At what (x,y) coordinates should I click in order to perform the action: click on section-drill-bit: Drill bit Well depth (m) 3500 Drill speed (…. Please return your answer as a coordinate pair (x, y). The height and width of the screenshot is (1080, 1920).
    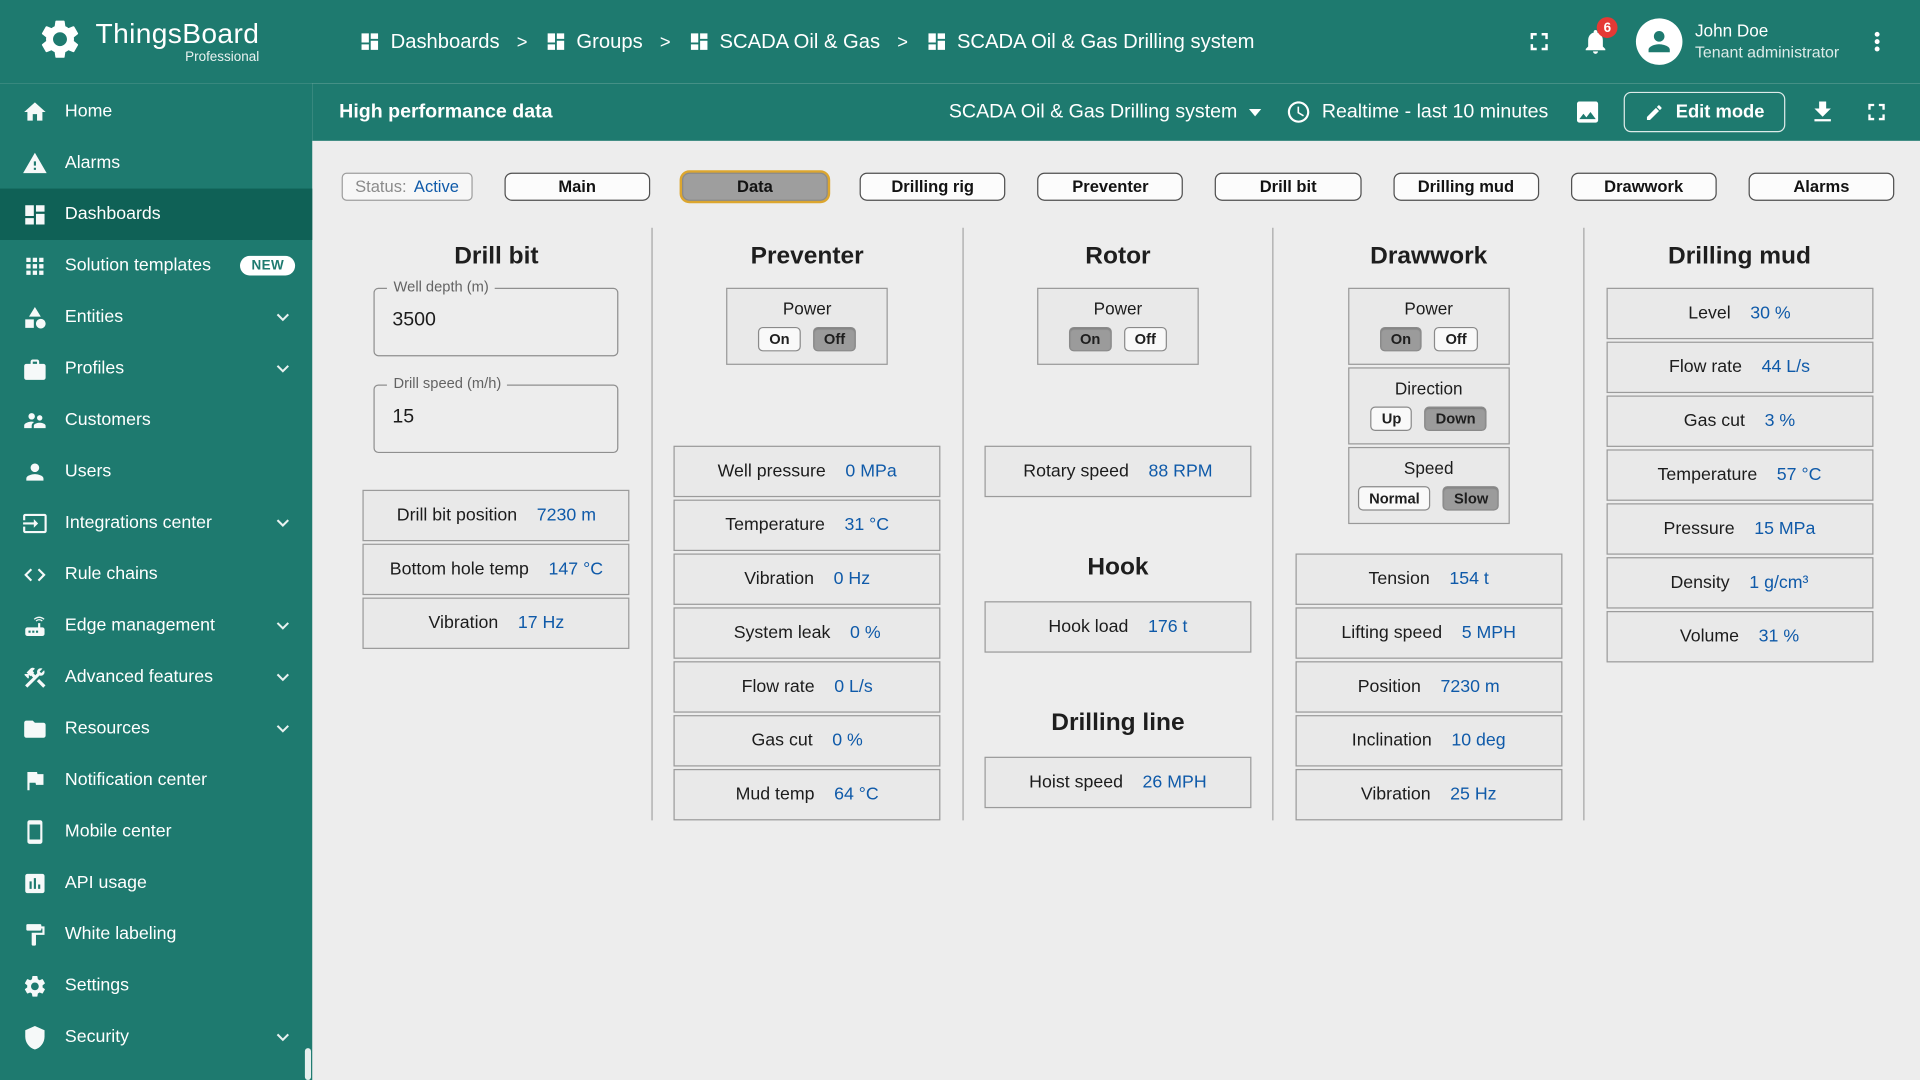
    Looking at the image, I should click on (497, 445).